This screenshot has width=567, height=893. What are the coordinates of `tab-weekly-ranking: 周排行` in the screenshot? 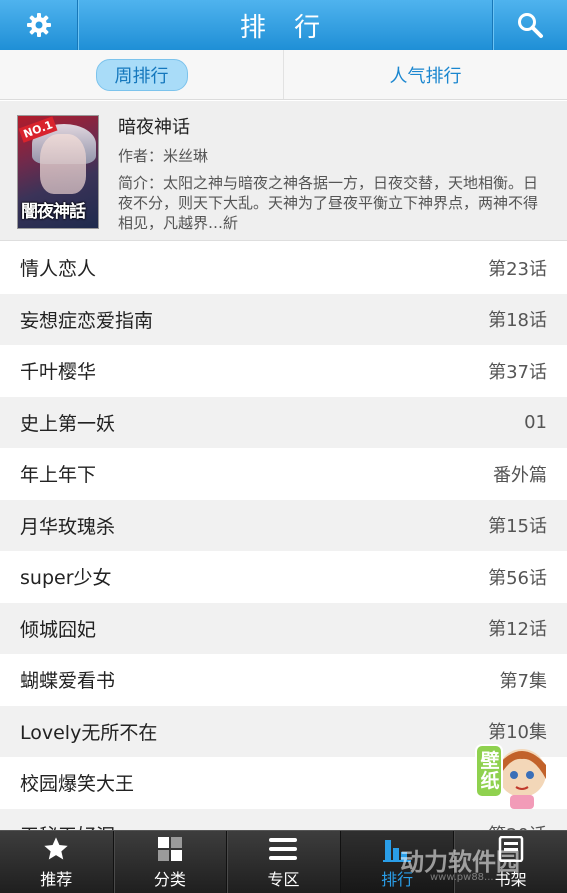 It's located at (141, 74).